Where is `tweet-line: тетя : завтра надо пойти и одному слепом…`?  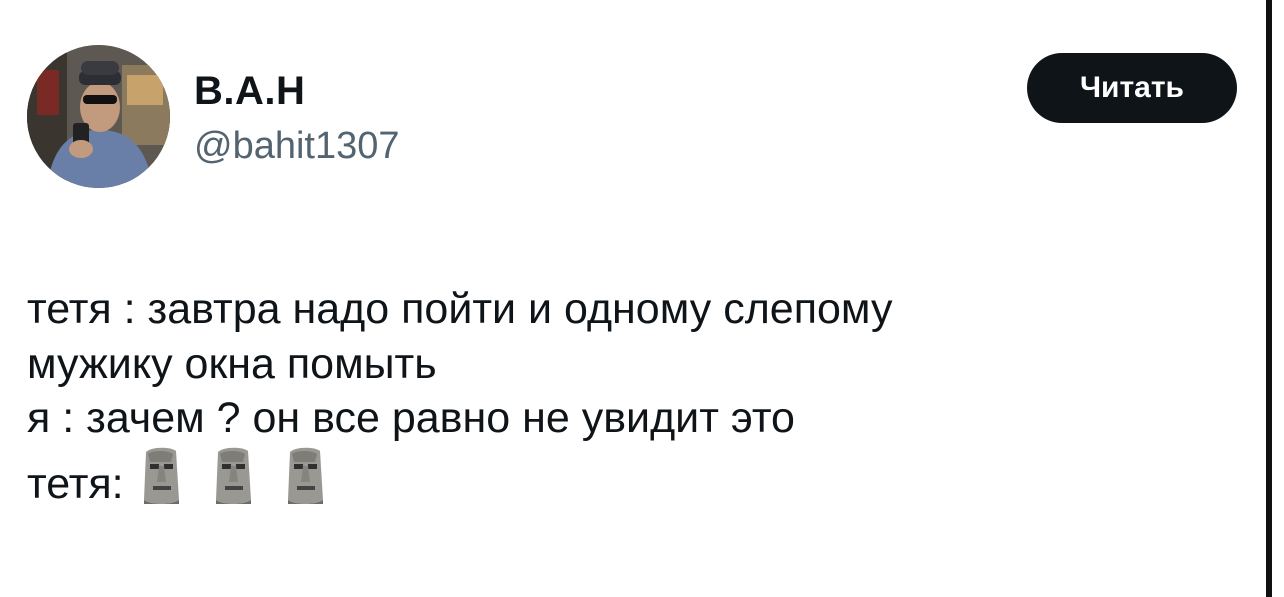
tweet-line: тетя : завтра надо пойти и одному слепом… is located at coordinates (460, 309).